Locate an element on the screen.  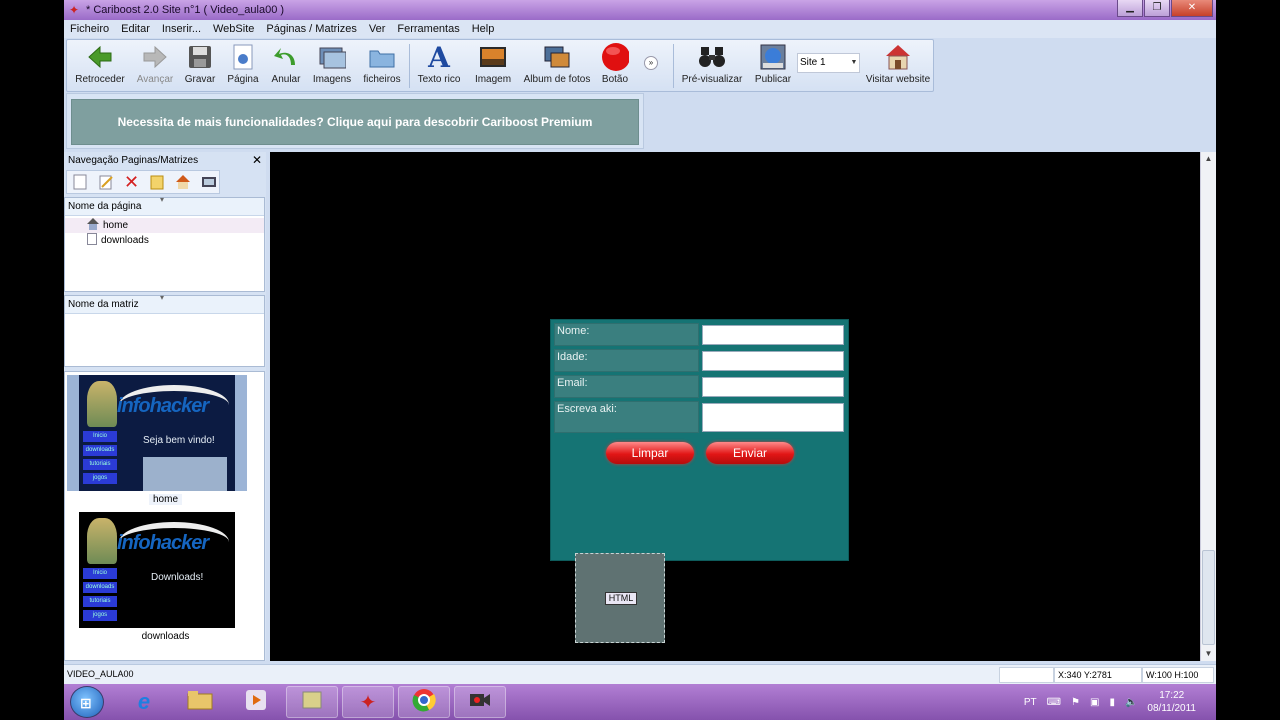
images-label: Imagens is located at coordinates (332, 79).